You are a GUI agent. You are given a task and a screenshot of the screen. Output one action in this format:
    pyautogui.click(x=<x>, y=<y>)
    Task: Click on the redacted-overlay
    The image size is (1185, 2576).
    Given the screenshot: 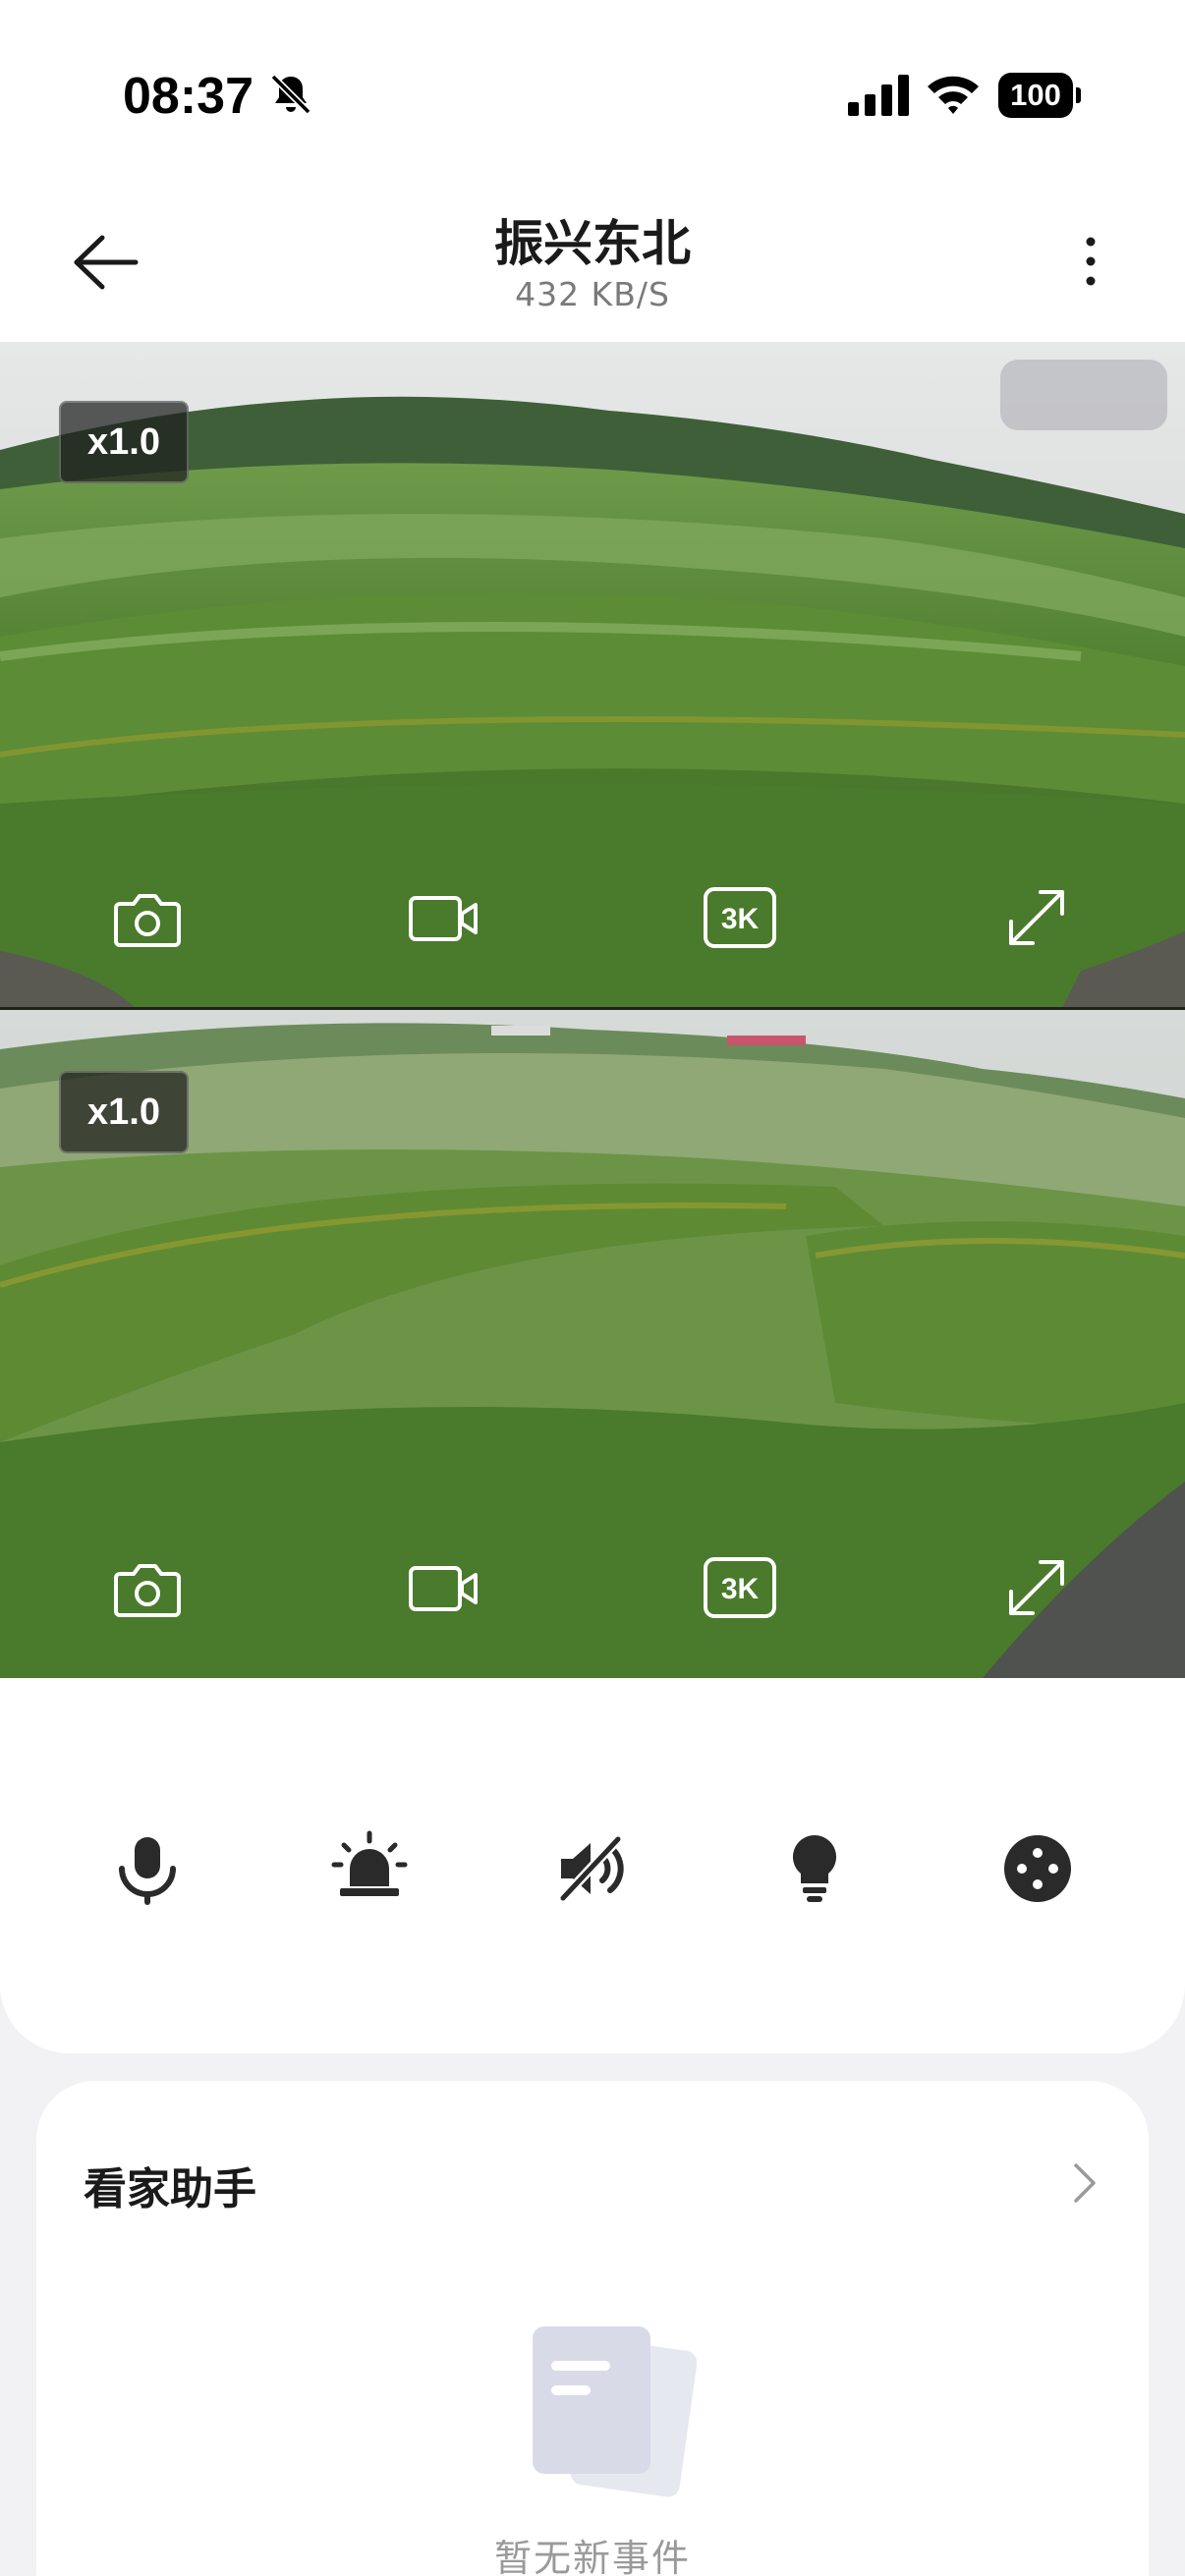 What is the action you would take?
    pyautogui.click(x=1084, y=395)
    